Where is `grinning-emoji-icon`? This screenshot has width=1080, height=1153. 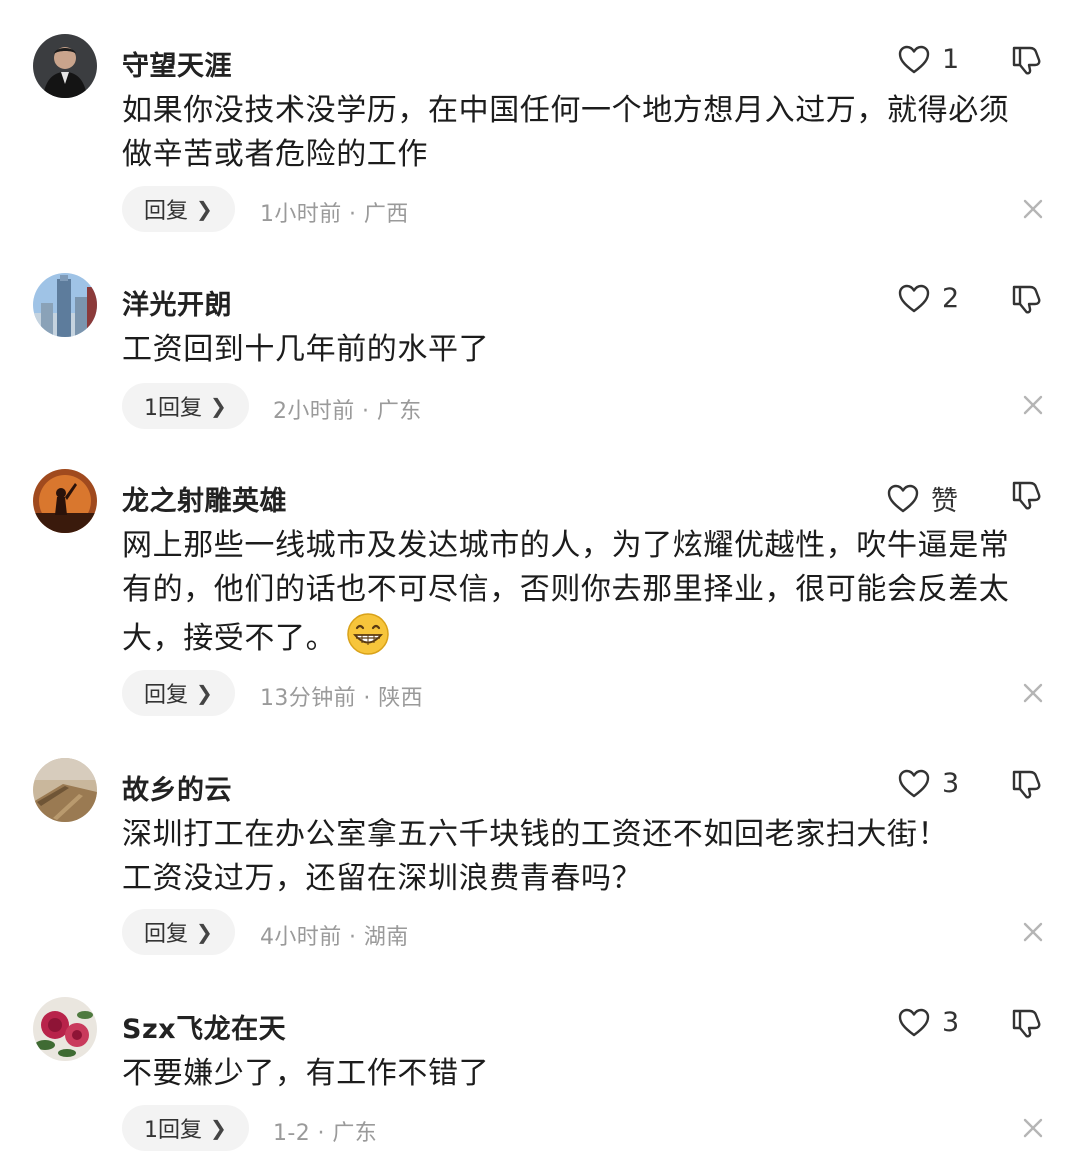 grinning-emoji-icon is located at coordinates (368, 634).